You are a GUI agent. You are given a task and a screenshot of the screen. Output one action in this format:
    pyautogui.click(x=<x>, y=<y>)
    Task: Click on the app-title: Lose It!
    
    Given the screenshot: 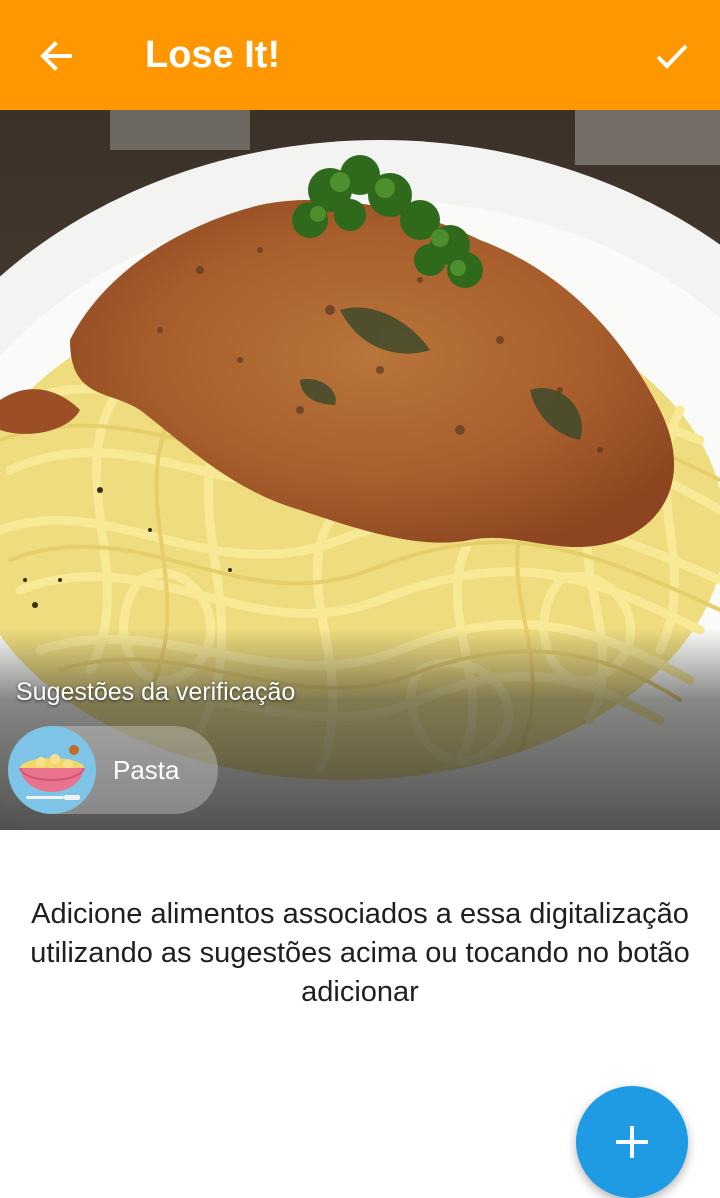 What is the action you would take?
    pyautogui.click(x=213, y=55)
    